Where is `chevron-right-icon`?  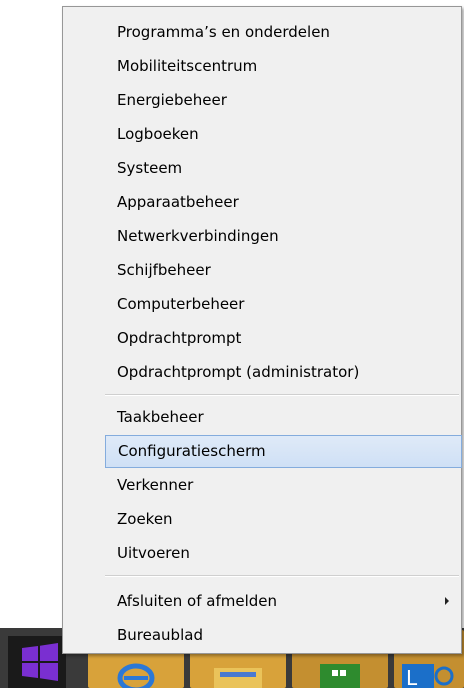 chevron-right-icon is located at coordinates (447, 601).